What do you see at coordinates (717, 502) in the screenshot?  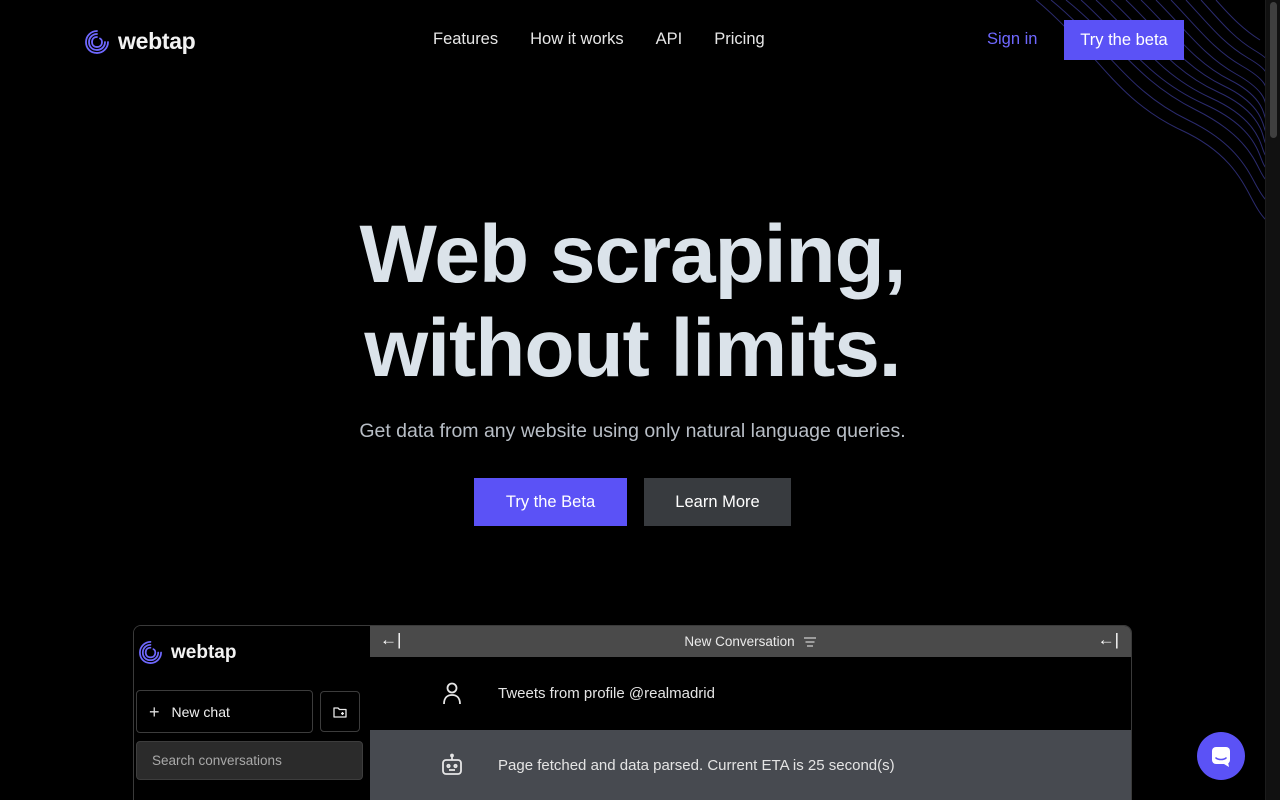 I see `learn-more-button: Learn More` at bounding box center [717, 502].